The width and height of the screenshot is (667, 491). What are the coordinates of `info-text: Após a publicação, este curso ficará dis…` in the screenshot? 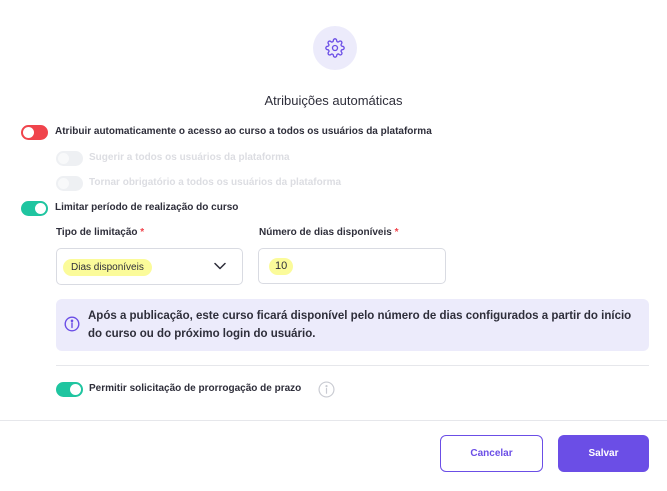 It's located at (360, 325).